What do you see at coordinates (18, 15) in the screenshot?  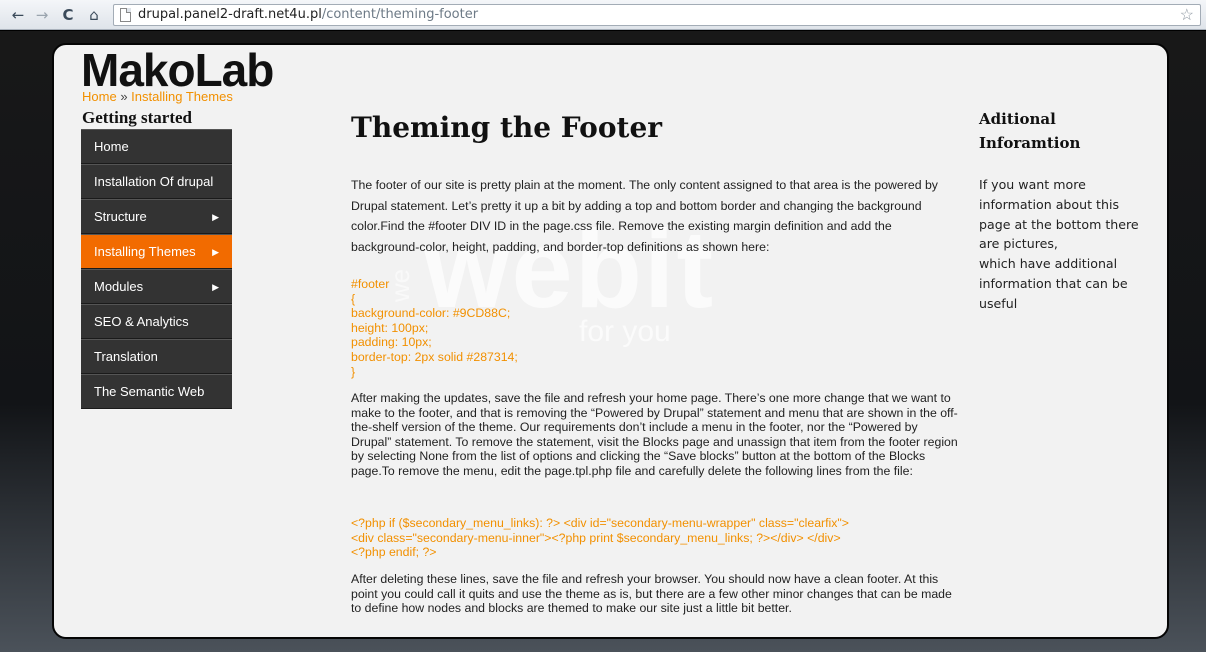 I see `back-arrow-icon: ←` at bounding box center [18, 15].